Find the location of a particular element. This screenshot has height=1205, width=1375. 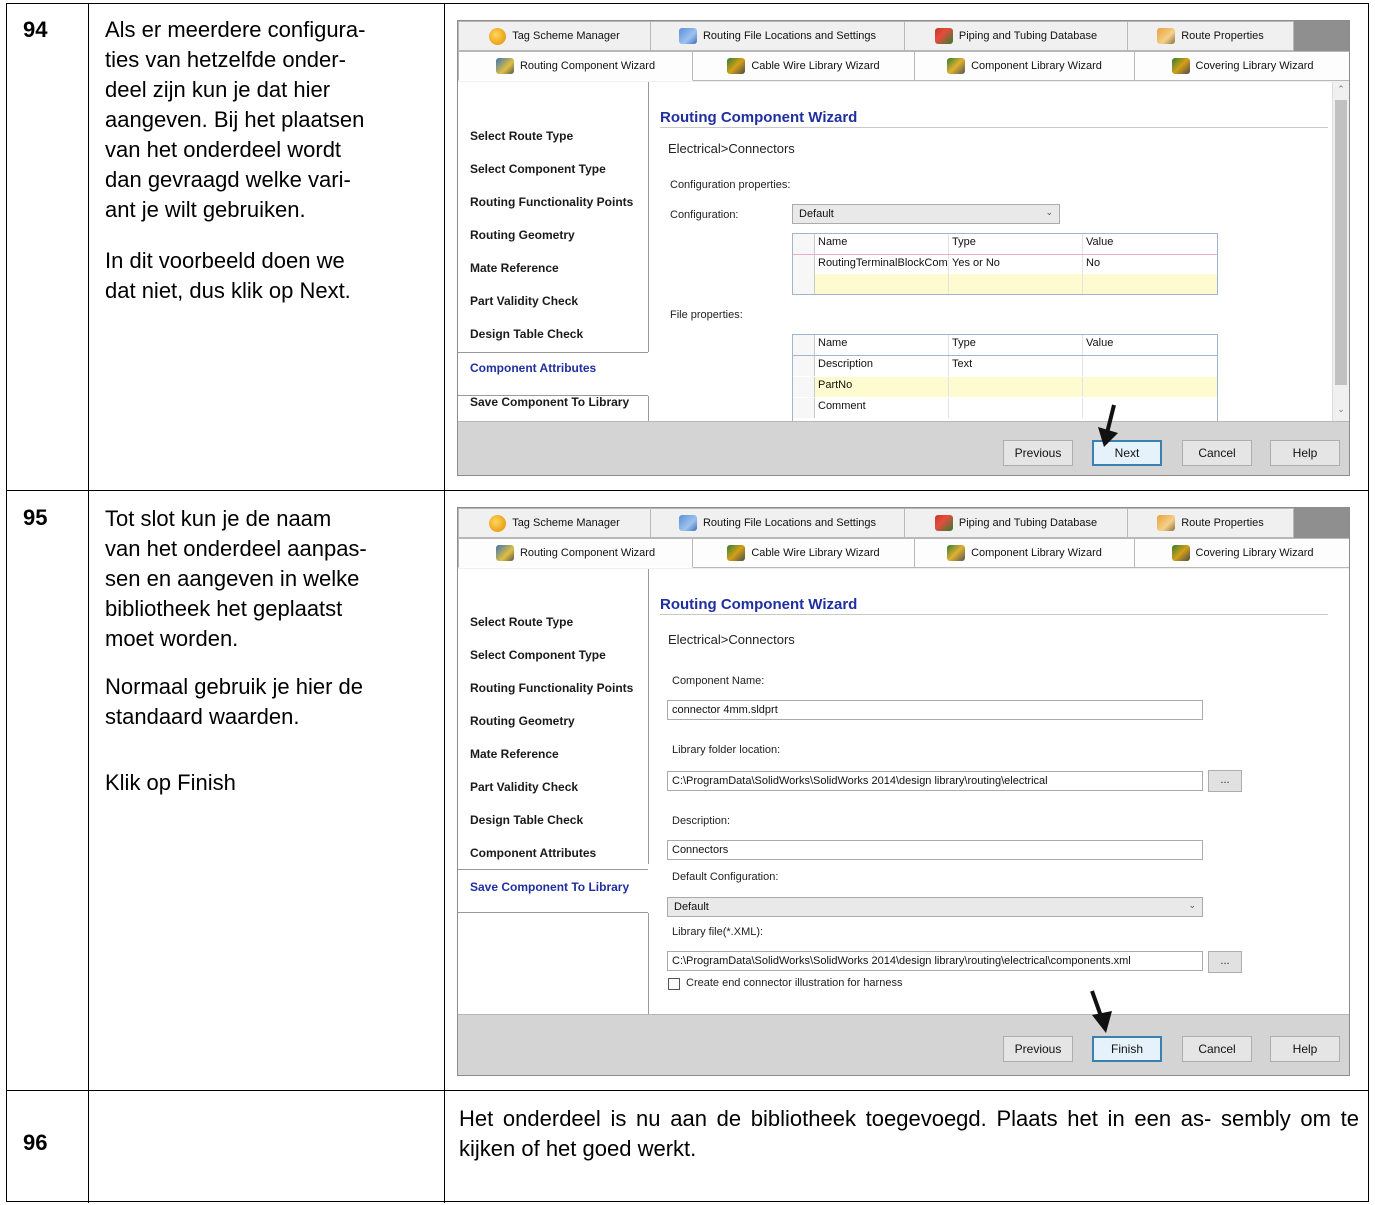

library-file-label: Library file(*.XML): is located at coordinates (718, 932).